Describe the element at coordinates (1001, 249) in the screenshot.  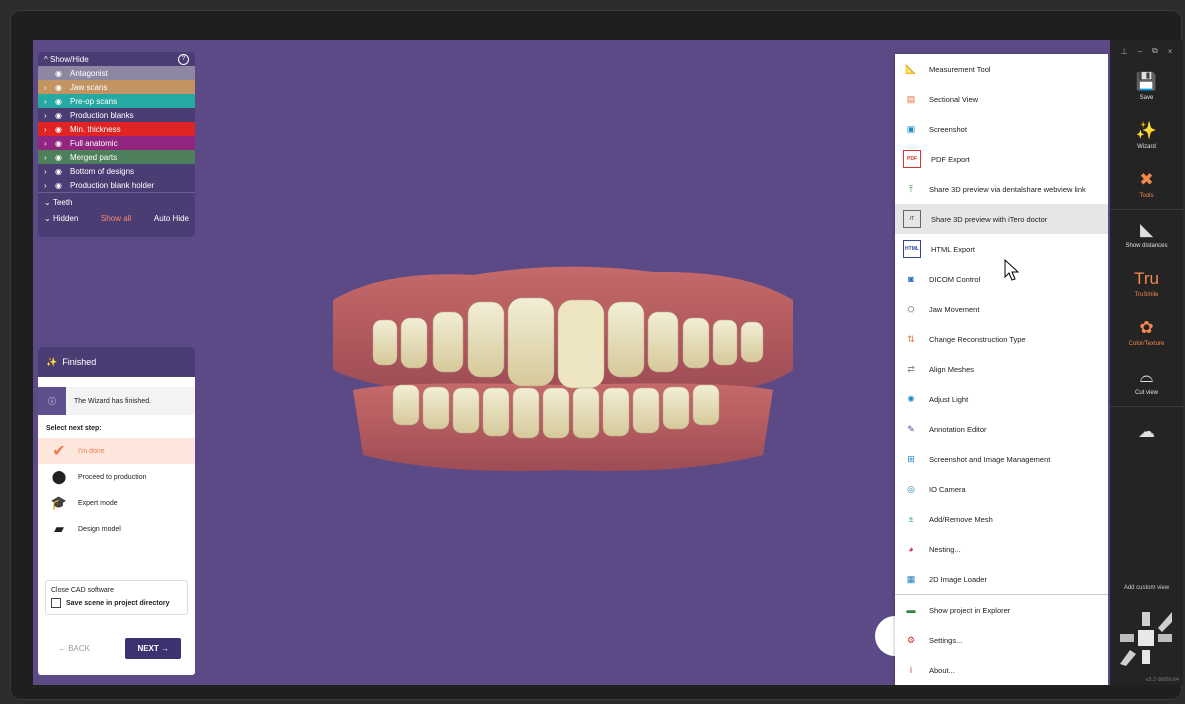
I see `tools-menu-item: HTML HTML Export` at that location.